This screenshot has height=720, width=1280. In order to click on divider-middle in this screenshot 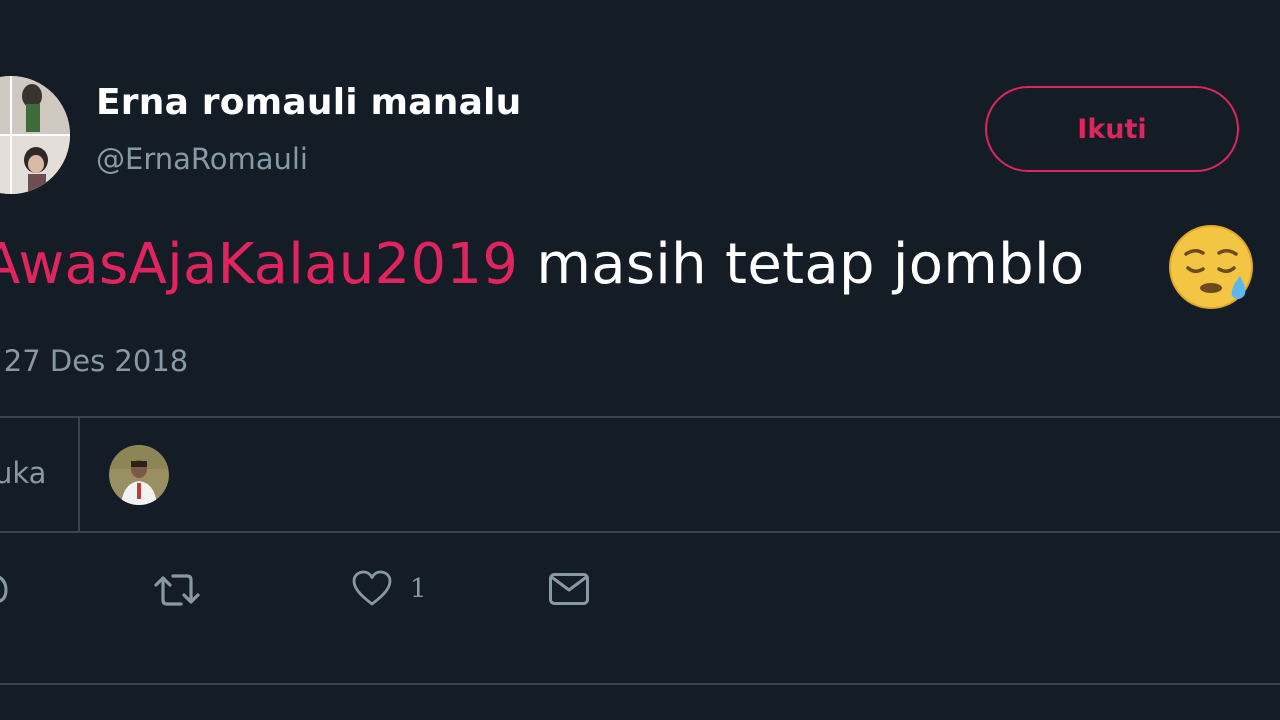, I will do `click(640, 532)`.